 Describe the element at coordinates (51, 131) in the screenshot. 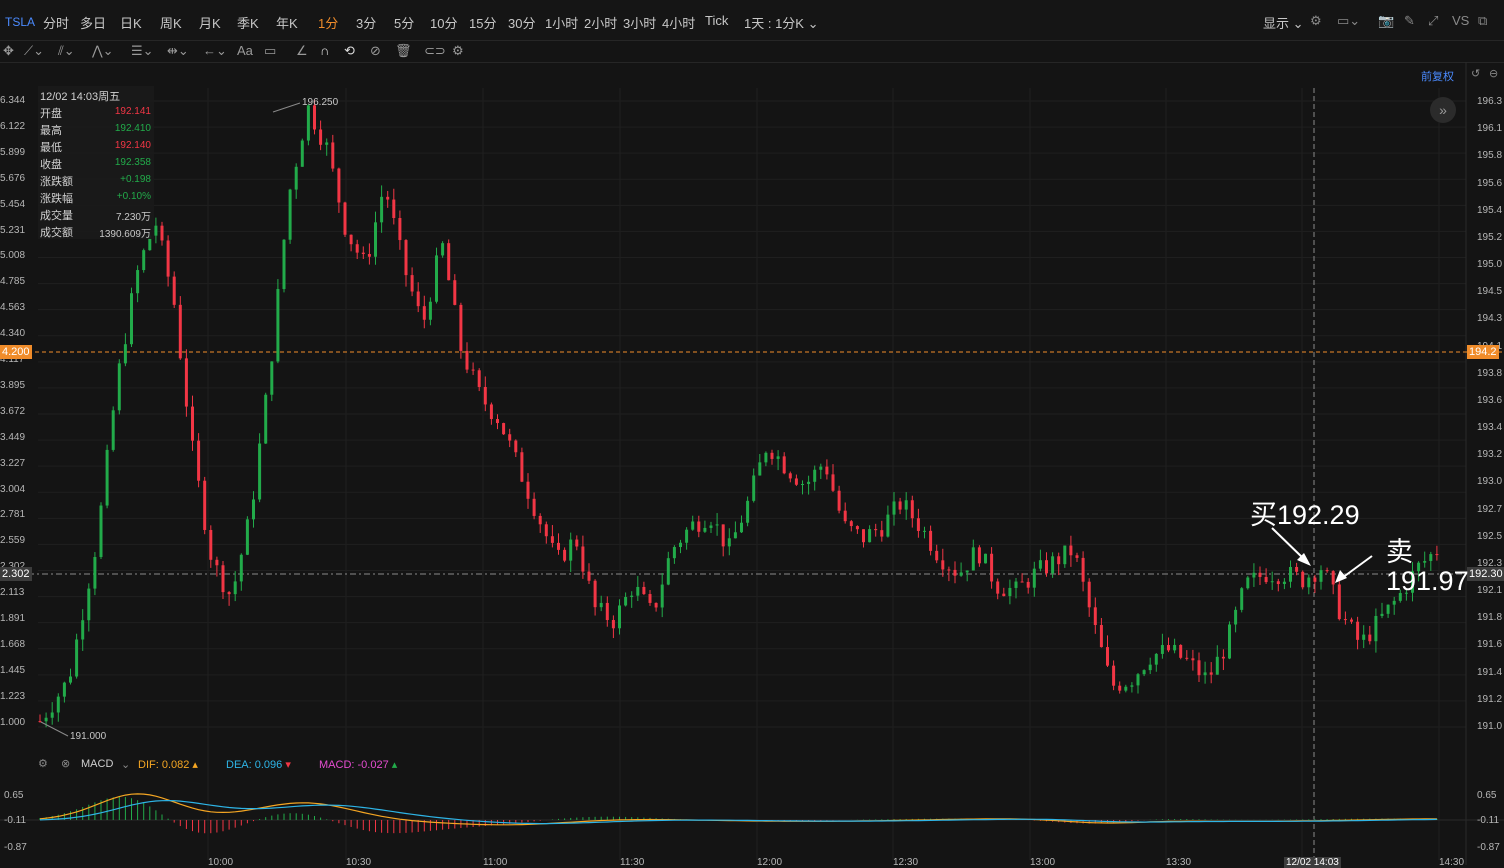

I see `info-key-1: 最高` at that location.